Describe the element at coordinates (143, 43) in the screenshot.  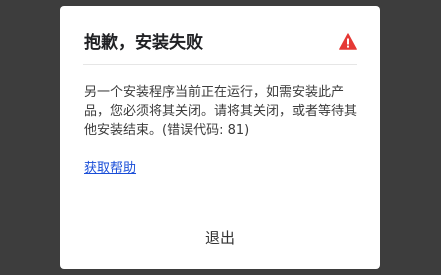
I see `dialog-title: 抱歉，安装失败` at that location.